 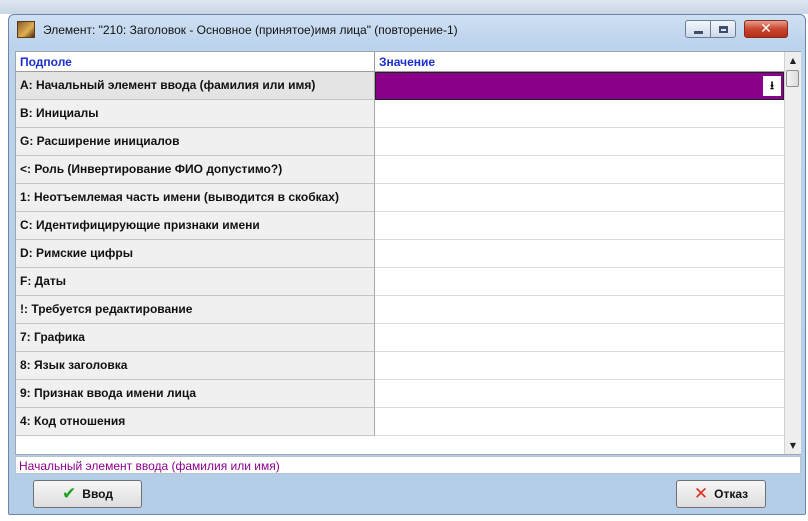 I want to click on table-row: 8: Язык заголовка, so click(x=400, y=366).